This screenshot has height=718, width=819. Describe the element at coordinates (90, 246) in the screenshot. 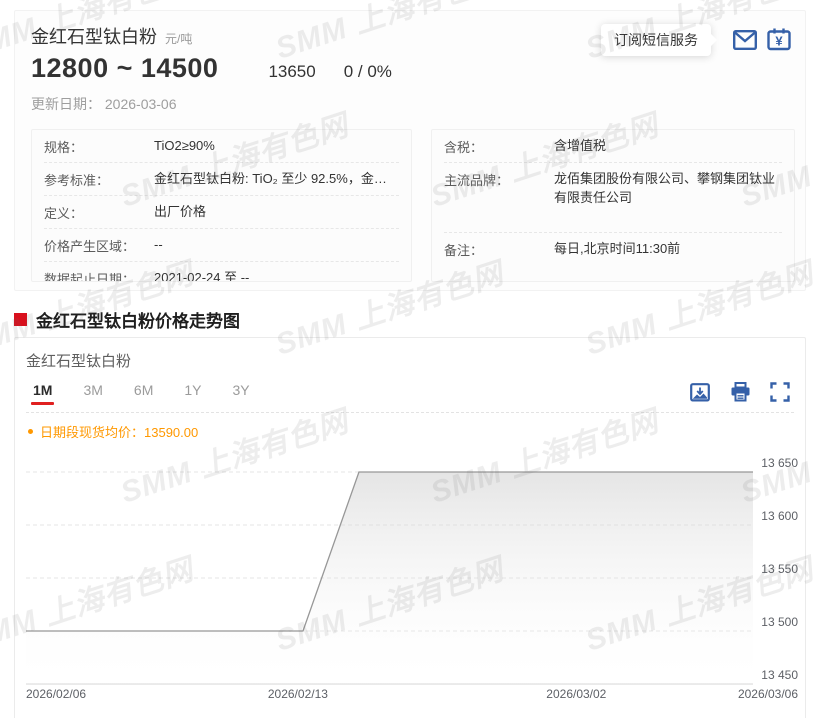

I see `spec-label: 价格产生区域：` at that location.